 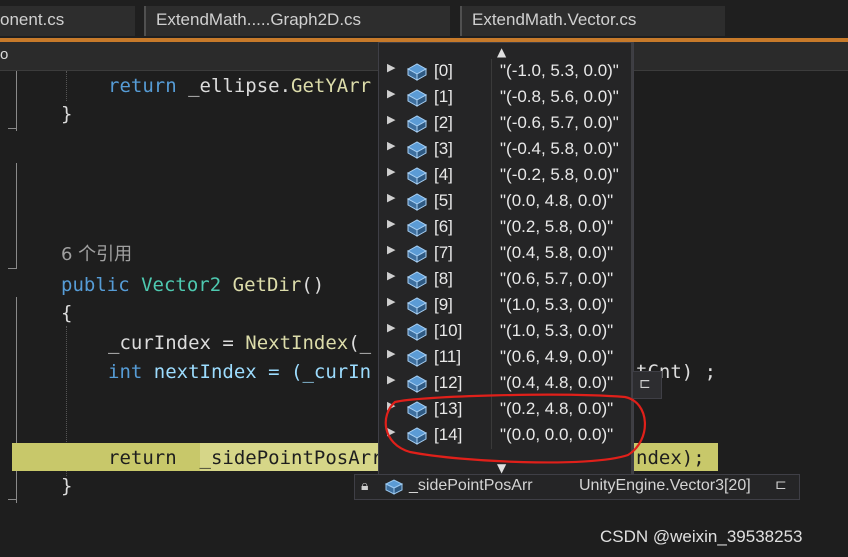 I want to click on keyword: int, so click(x=125, y=372).